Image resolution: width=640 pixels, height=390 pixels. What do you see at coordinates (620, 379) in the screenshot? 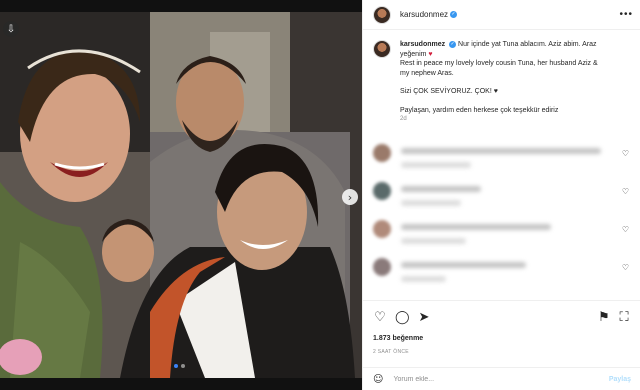
I see `post-comment-button: Paylaş` at bounding box center [620, 379].